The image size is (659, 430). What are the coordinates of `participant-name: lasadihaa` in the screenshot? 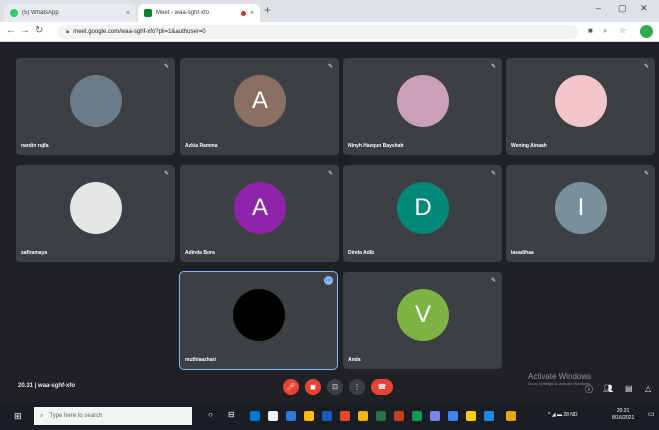 It's located at (522, 253).